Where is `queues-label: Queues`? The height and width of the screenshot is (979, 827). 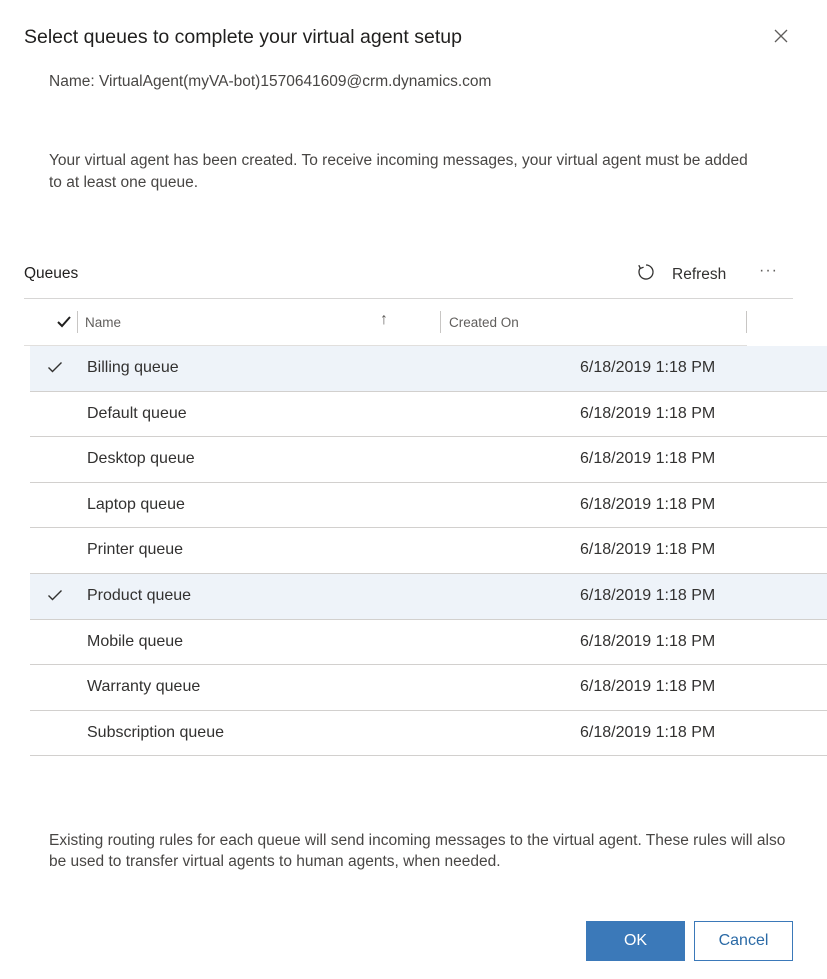 queues-label: Queues is located at coordinates (51, 273).